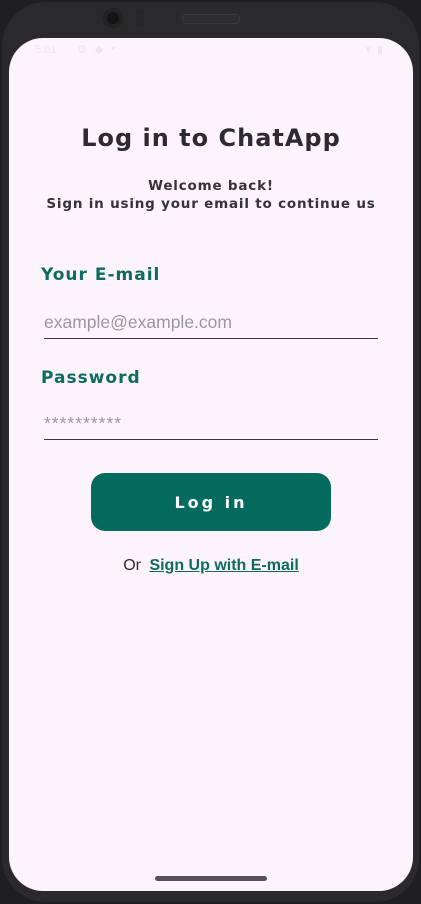 The image size is (421, 904). What do you see at coordinates (211, 138) in the screenshot?
I see `page-title: Log in to ChatApp` at bounding box center [211, 138].